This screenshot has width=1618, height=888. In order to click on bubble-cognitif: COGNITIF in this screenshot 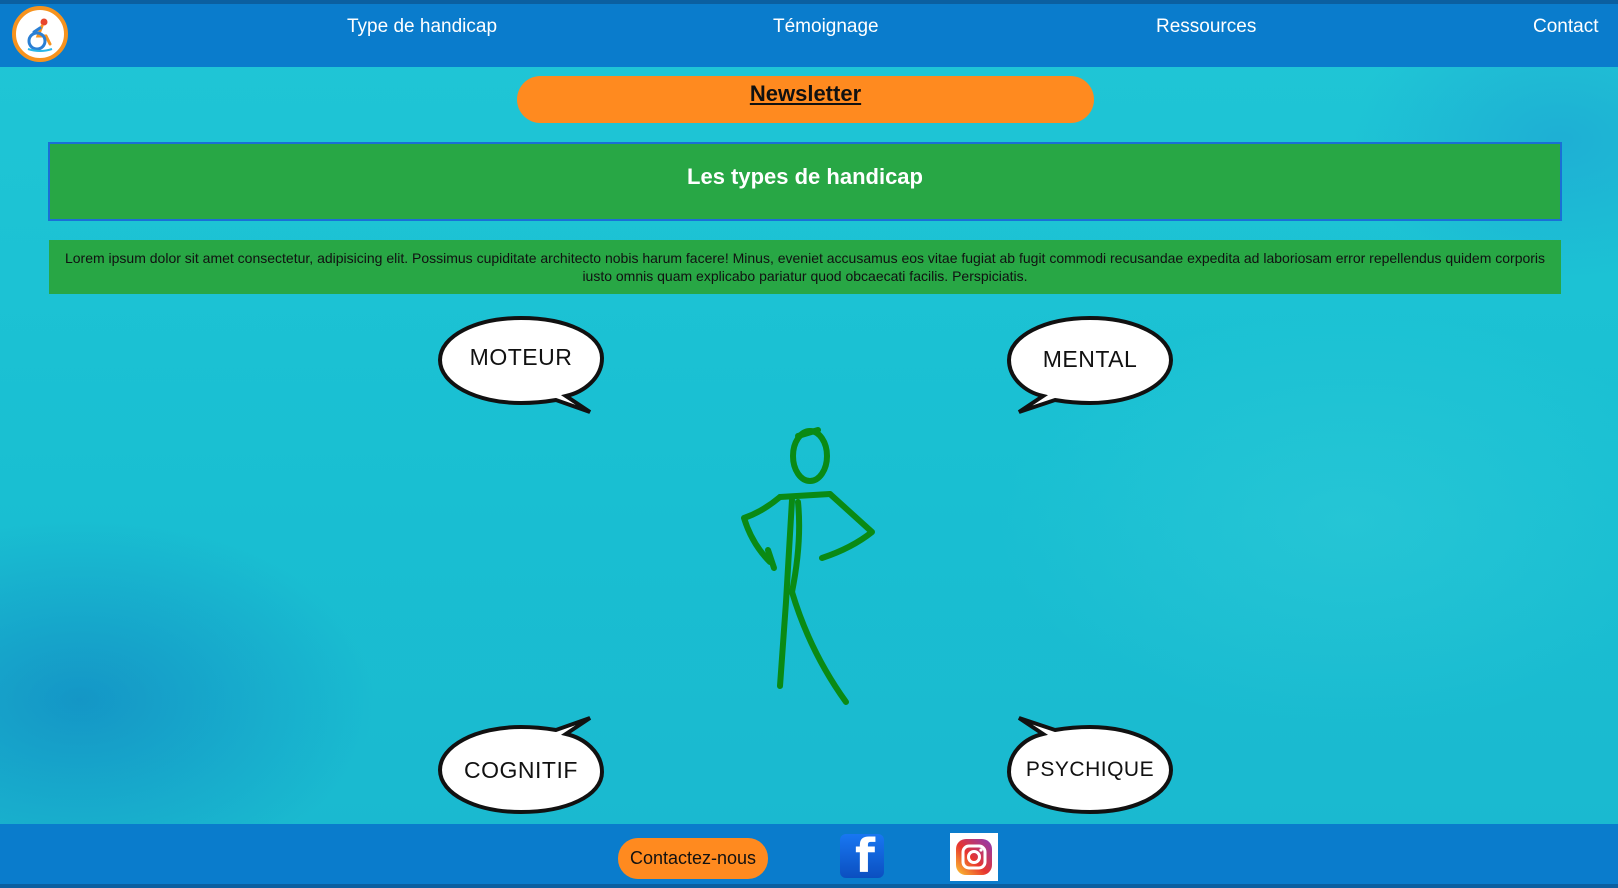, I will do `click(521, 764)`.